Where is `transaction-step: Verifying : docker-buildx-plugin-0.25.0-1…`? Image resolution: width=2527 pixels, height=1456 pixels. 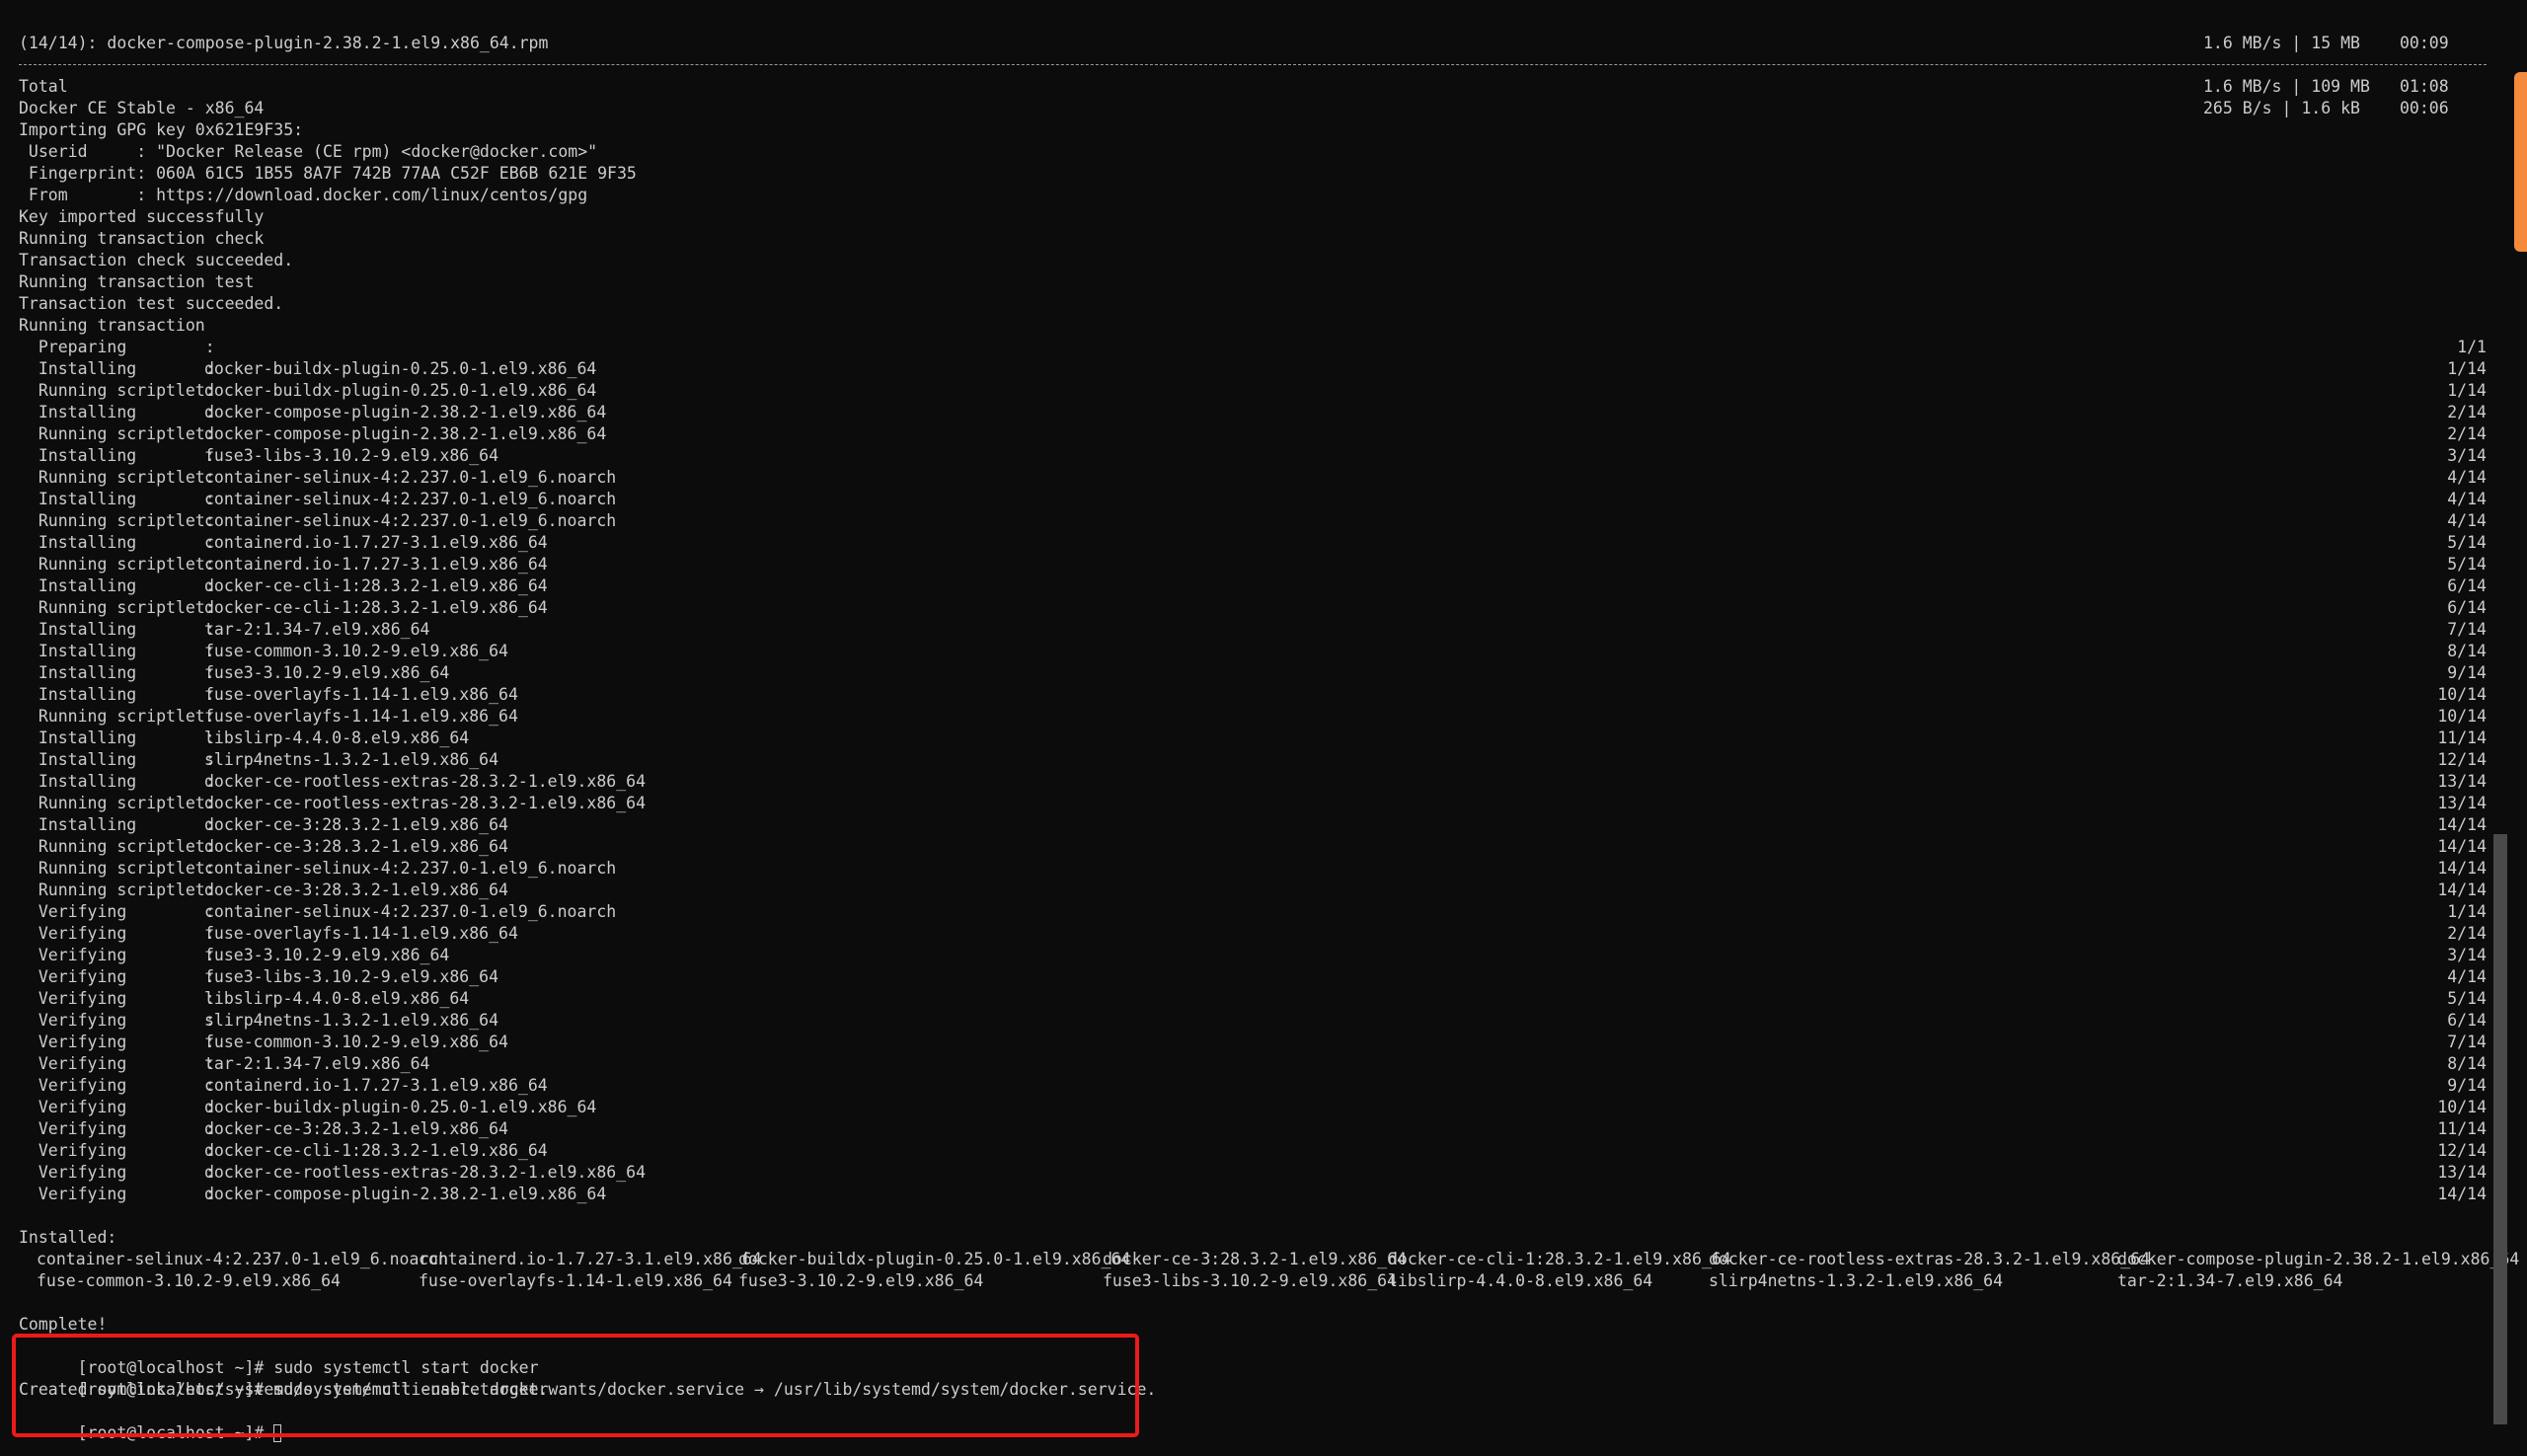 transaction-step: Verifying : docker-buildx-plugin-0.25.0-1… is located at coordinates (1253, 1107).